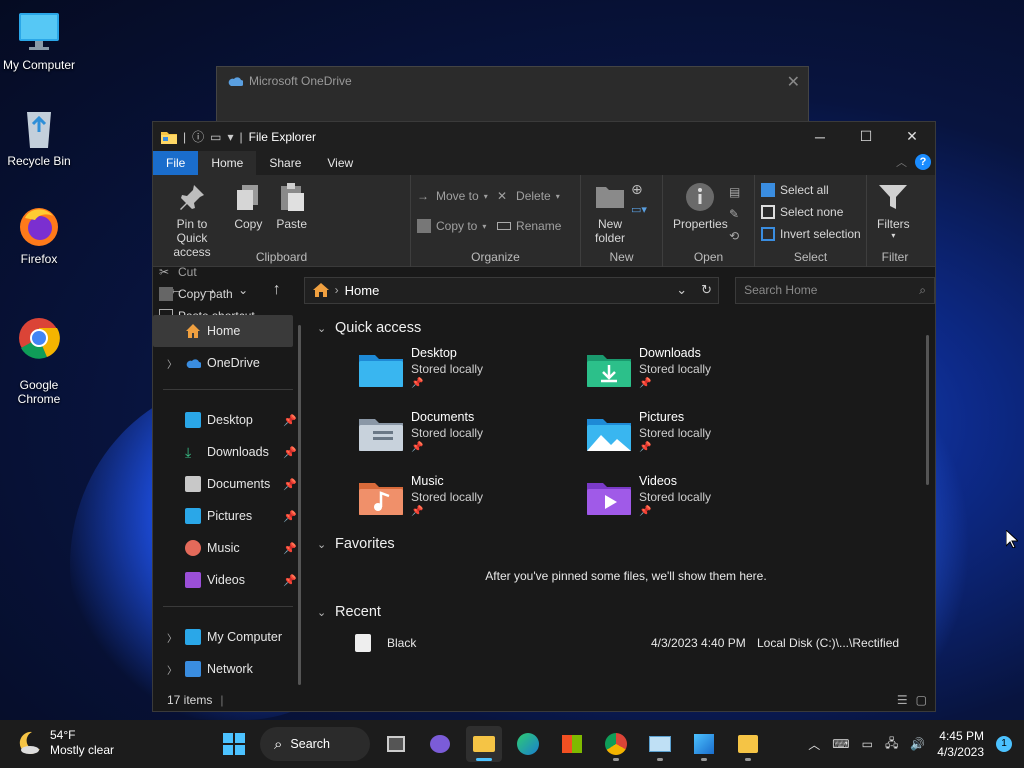 The height and width of the screenshot is (768, 1024). What do you see at coordinates (811, 234) in the screenshot?
I see `invert-selection-button: Invert selection` at bounding box center [811, 234].